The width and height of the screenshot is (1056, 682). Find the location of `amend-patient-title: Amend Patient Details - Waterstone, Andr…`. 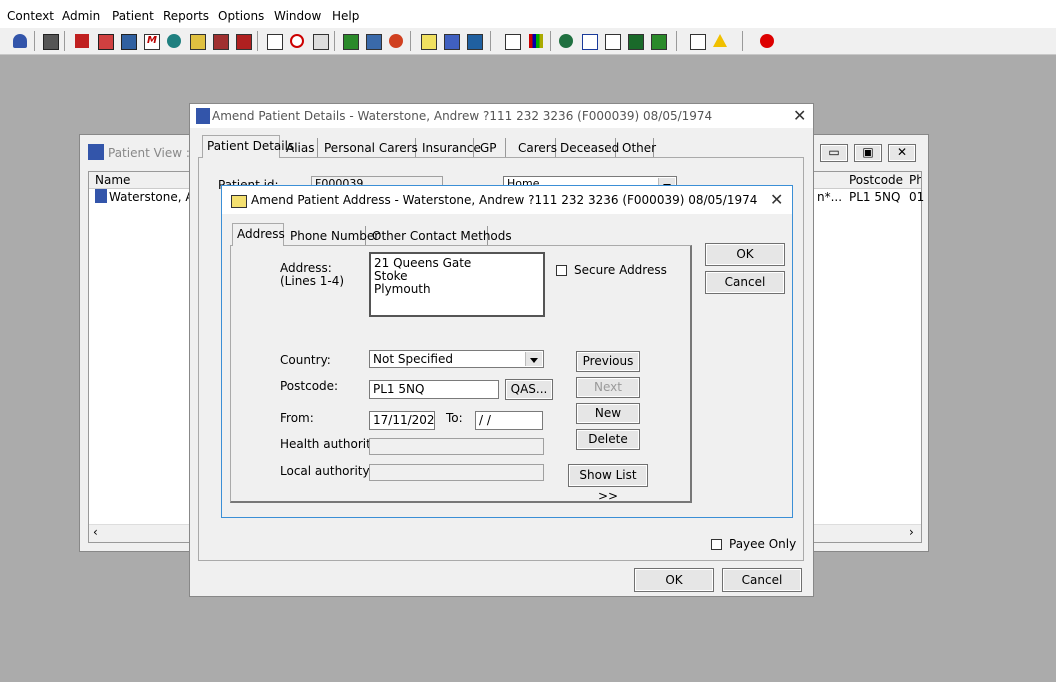

amend-patient-title: Amend Patient Details - Waterstone, Andr… is located at coordinates (462, 116).